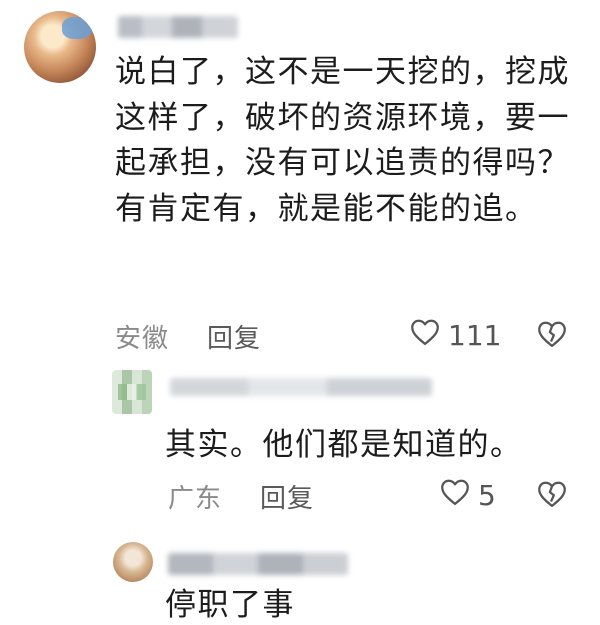  What do you see at coordinates (475, 335) in the screenshot?
I see `like-count: 111` at bounding box center [475, 335].